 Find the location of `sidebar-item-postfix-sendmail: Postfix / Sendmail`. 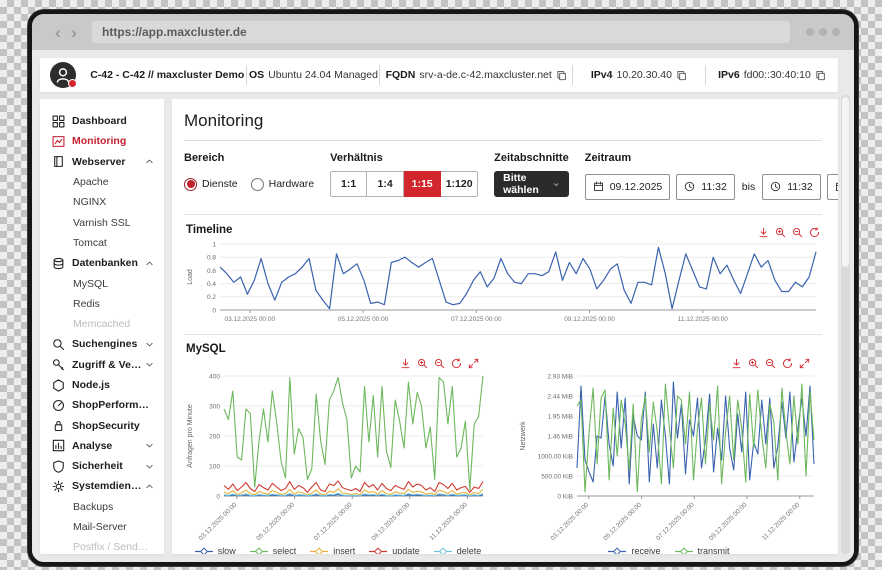

sidebar-item-postfix-sendmail: Postfix / Sendmail is located at coordinates (102, 545).